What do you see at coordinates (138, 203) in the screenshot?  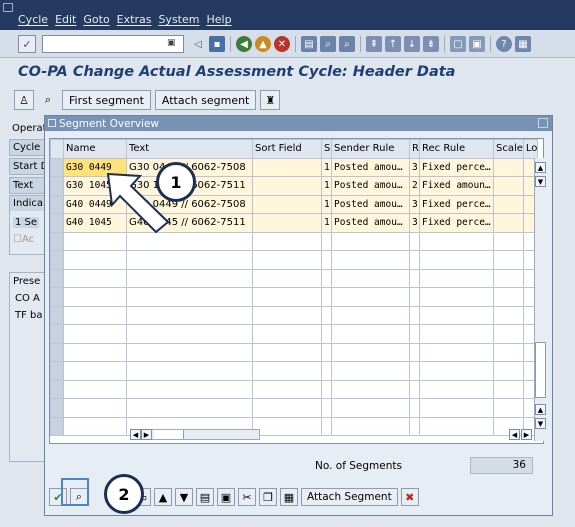 I see `callout-arrow` at bounding box center [138, 203].